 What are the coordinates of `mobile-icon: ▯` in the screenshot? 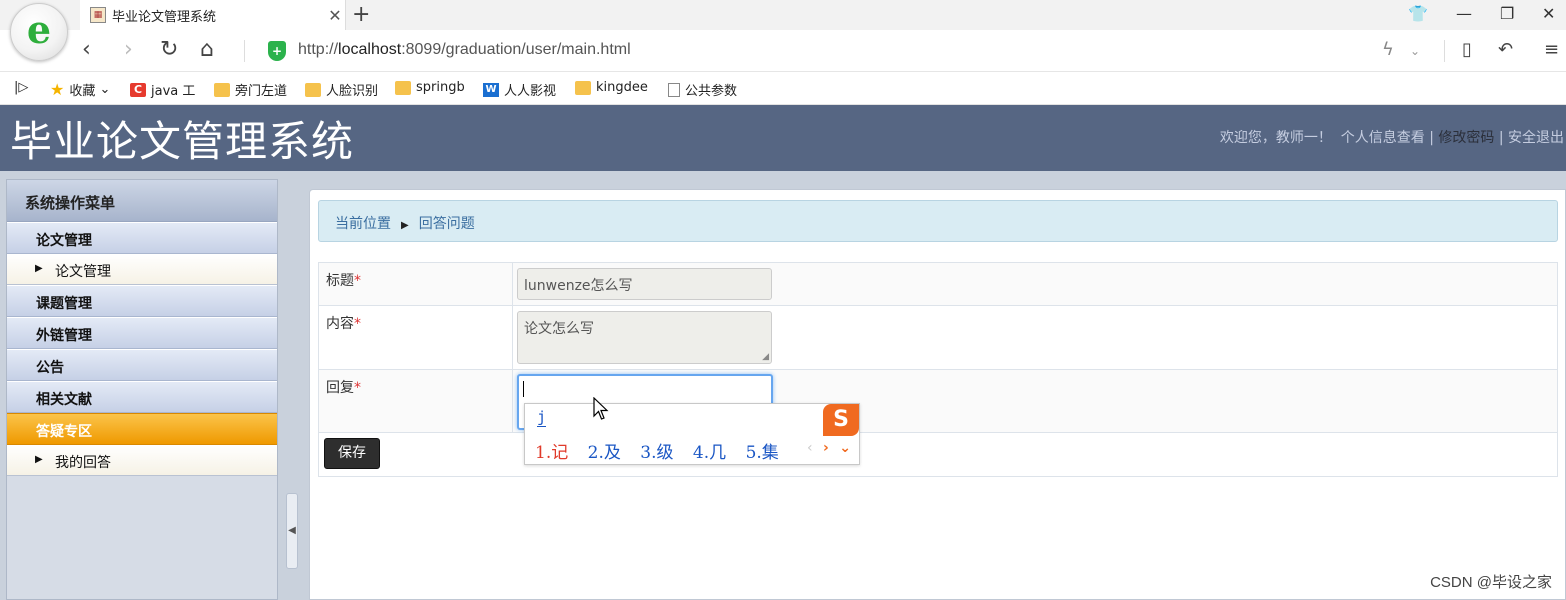 It's located at (1467, 49).